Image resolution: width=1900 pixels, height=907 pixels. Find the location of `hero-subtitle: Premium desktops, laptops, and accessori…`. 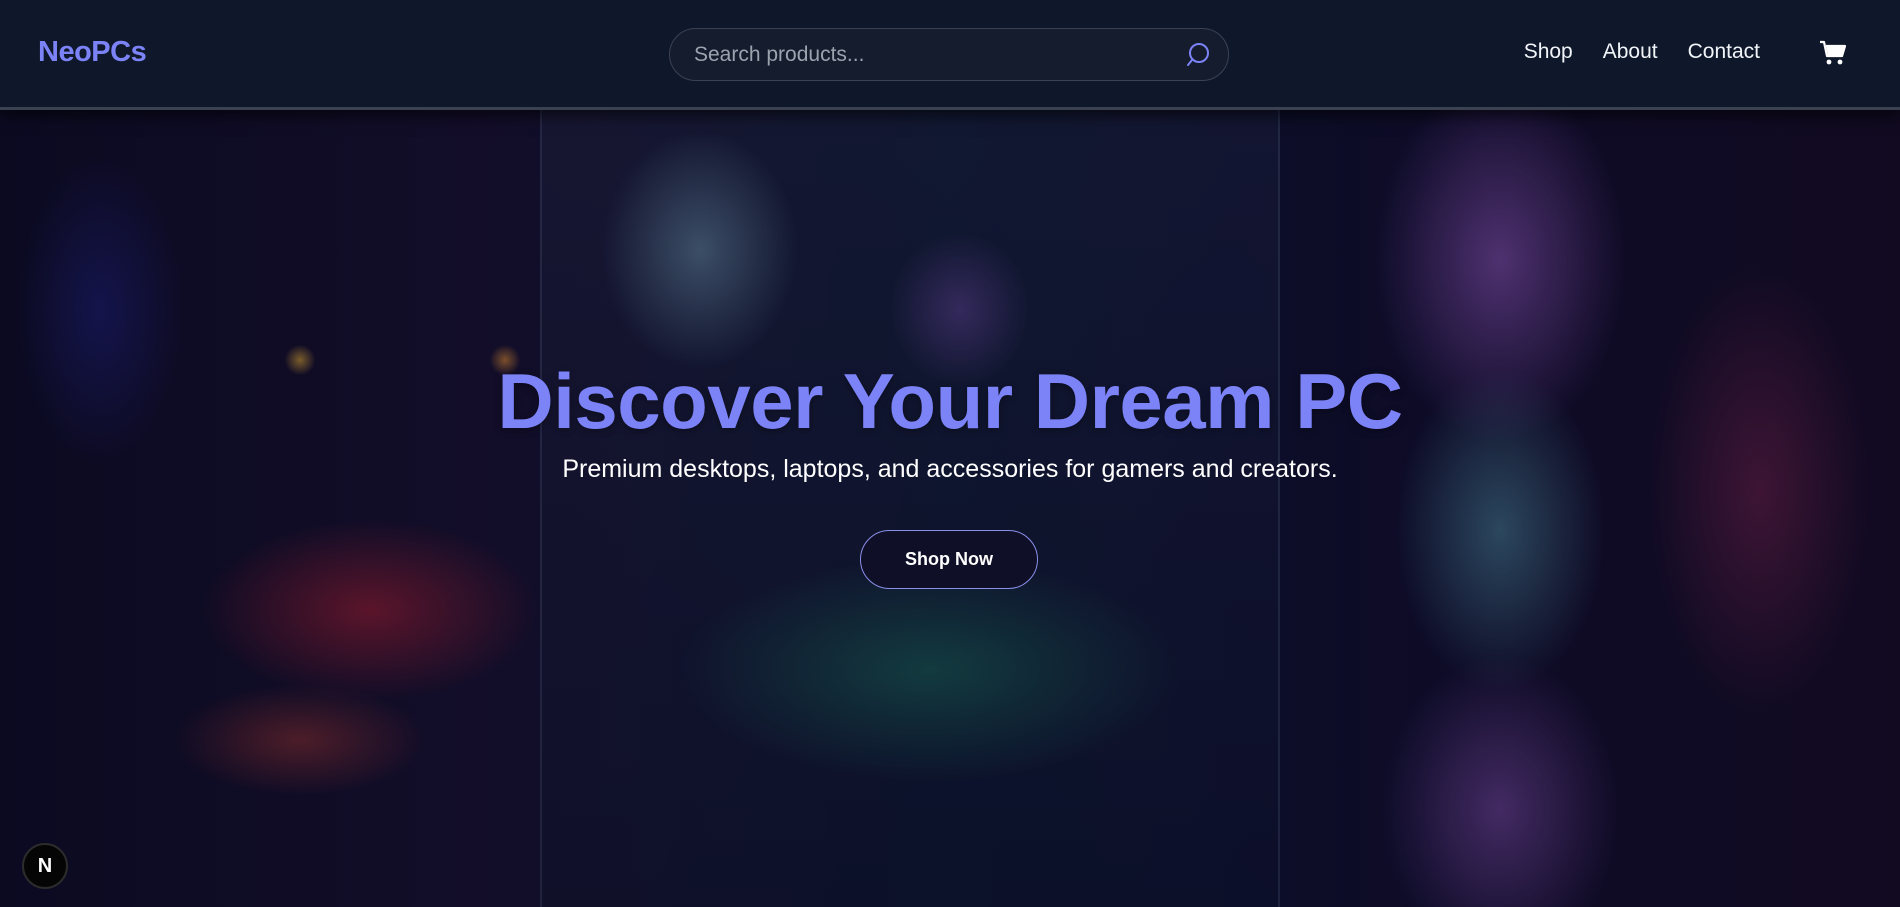

hero-subtitle: Premium desktops, laptops, and accessori… is located at coordinates (950, 469).